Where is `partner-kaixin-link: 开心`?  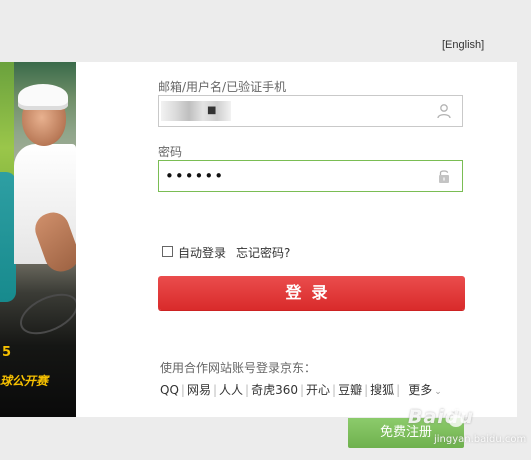 partner-kaixin-link: 开心 is located at coordinates (318, 389).